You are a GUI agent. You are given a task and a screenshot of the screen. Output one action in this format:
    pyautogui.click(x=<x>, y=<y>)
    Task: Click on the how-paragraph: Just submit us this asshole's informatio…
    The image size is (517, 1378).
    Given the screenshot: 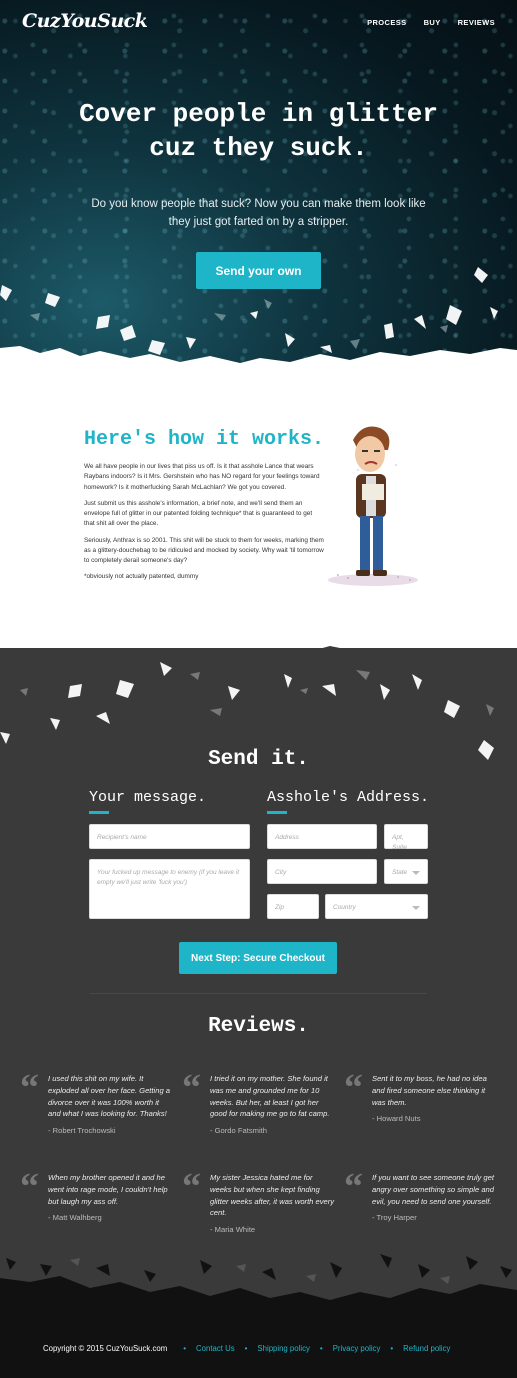 What is the action you would take?
    pyautogui.click(x=198, y=513)
    